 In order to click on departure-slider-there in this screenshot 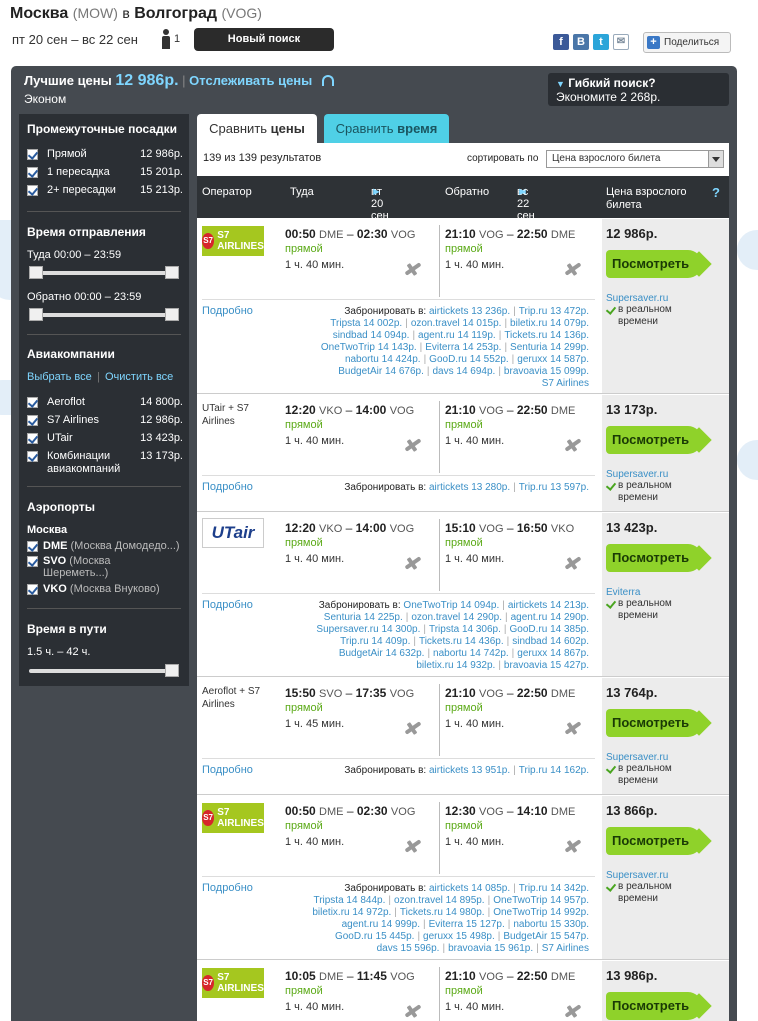, I will do `click(104, 272)`.